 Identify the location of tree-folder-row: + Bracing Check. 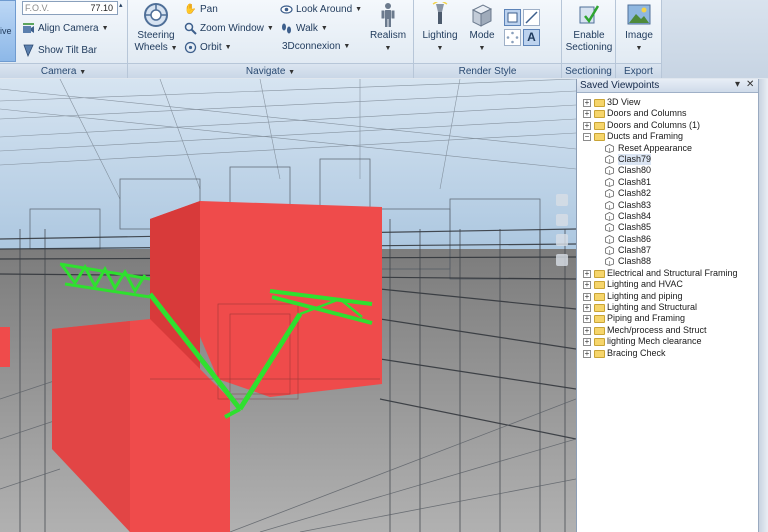
(667, 353).